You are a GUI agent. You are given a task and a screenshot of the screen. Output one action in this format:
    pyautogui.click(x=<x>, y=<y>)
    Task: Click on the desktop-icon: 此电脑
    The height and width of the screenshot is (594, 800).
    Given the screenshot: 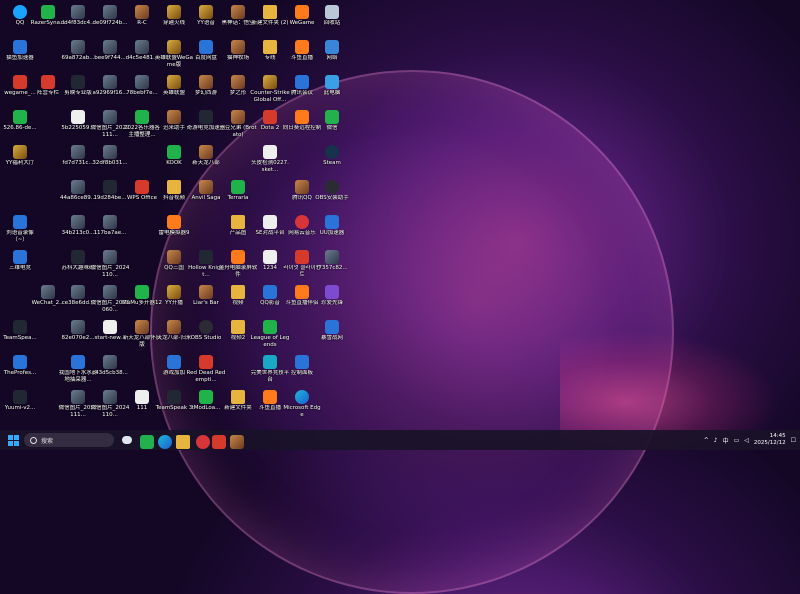 What is the action you would take?
    pyautogui.click(x=332, y=84)
    